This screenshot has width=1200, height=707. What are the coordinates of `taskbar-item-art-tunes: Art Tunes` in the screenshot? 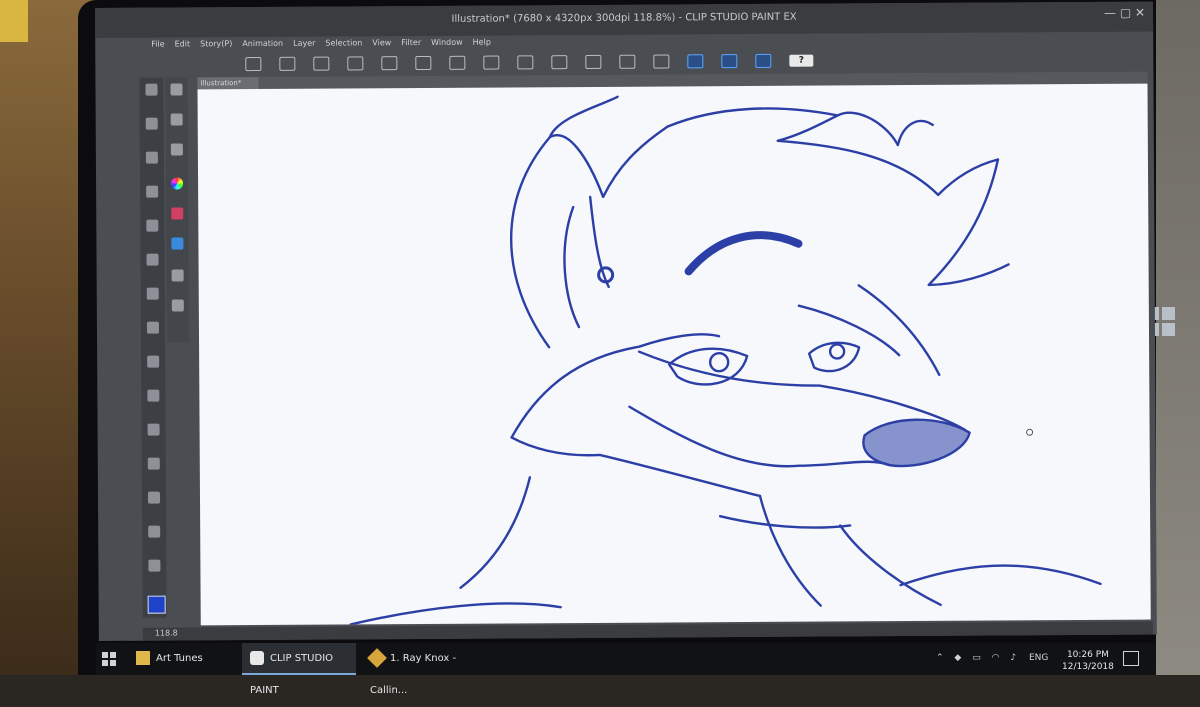 It's located at (186, 659).